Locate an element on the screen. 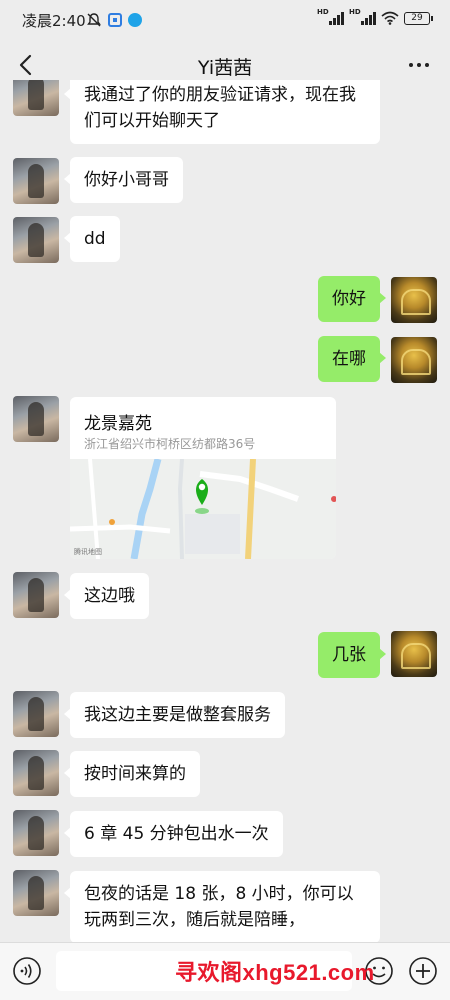 This screenshot has height=1000, width=450. site-watermark: 寻欢阁xhg521.com is located at coordinates (275, 972).